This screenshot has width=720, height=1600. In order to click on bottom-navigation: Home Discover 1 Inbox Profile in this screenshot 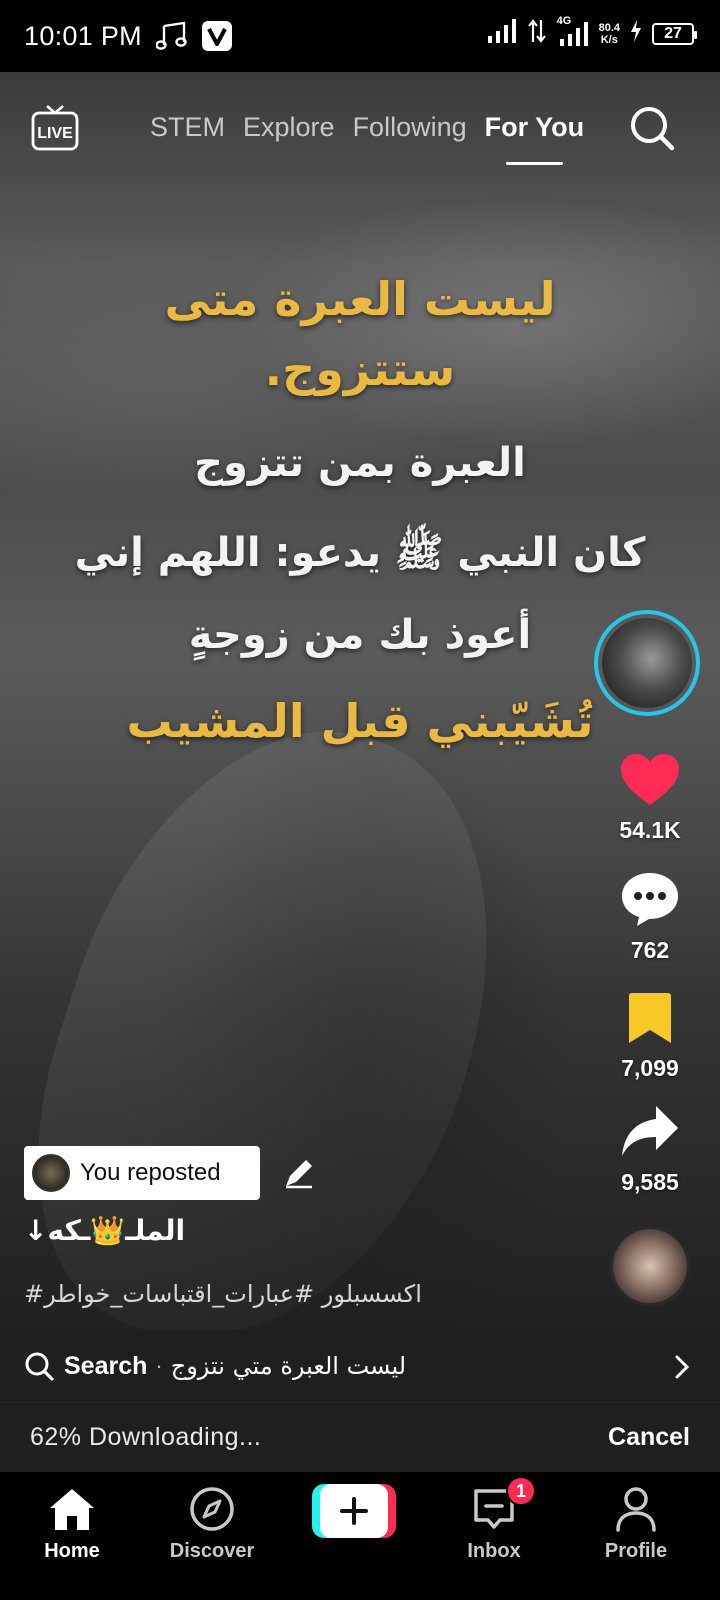, I will do `click(360, 1536)`.